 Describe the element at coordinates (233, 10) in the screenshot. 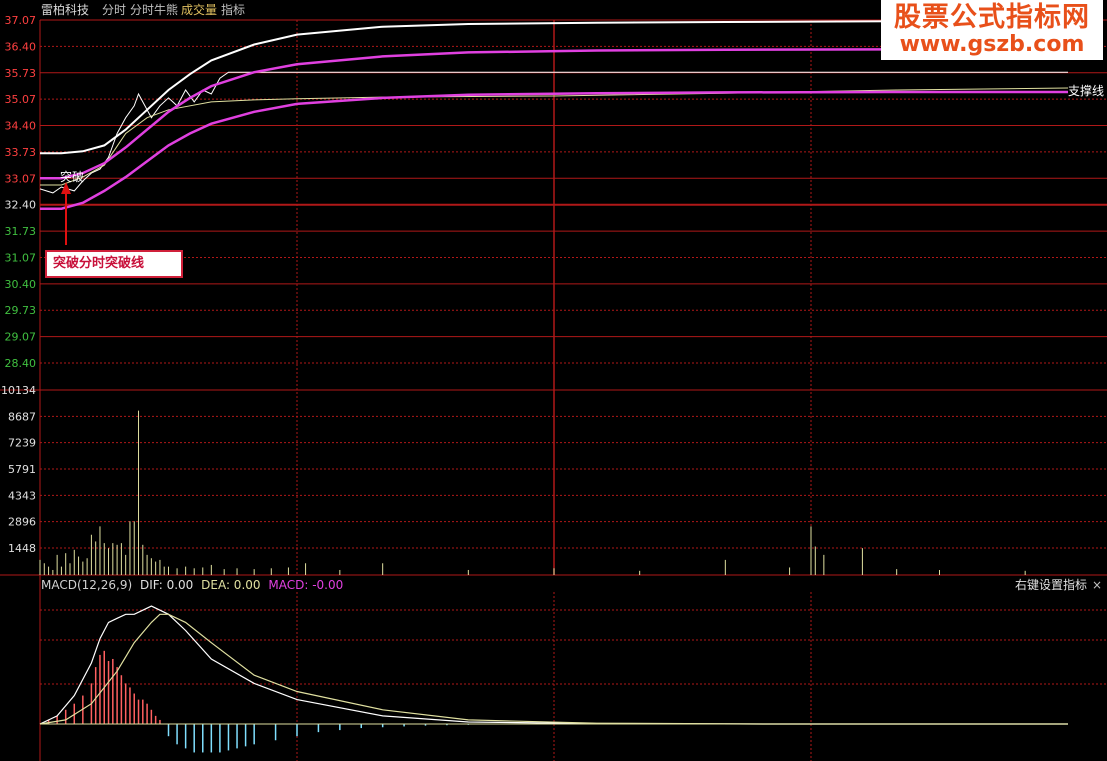

I see `tab-indicator: 指标` at that location.